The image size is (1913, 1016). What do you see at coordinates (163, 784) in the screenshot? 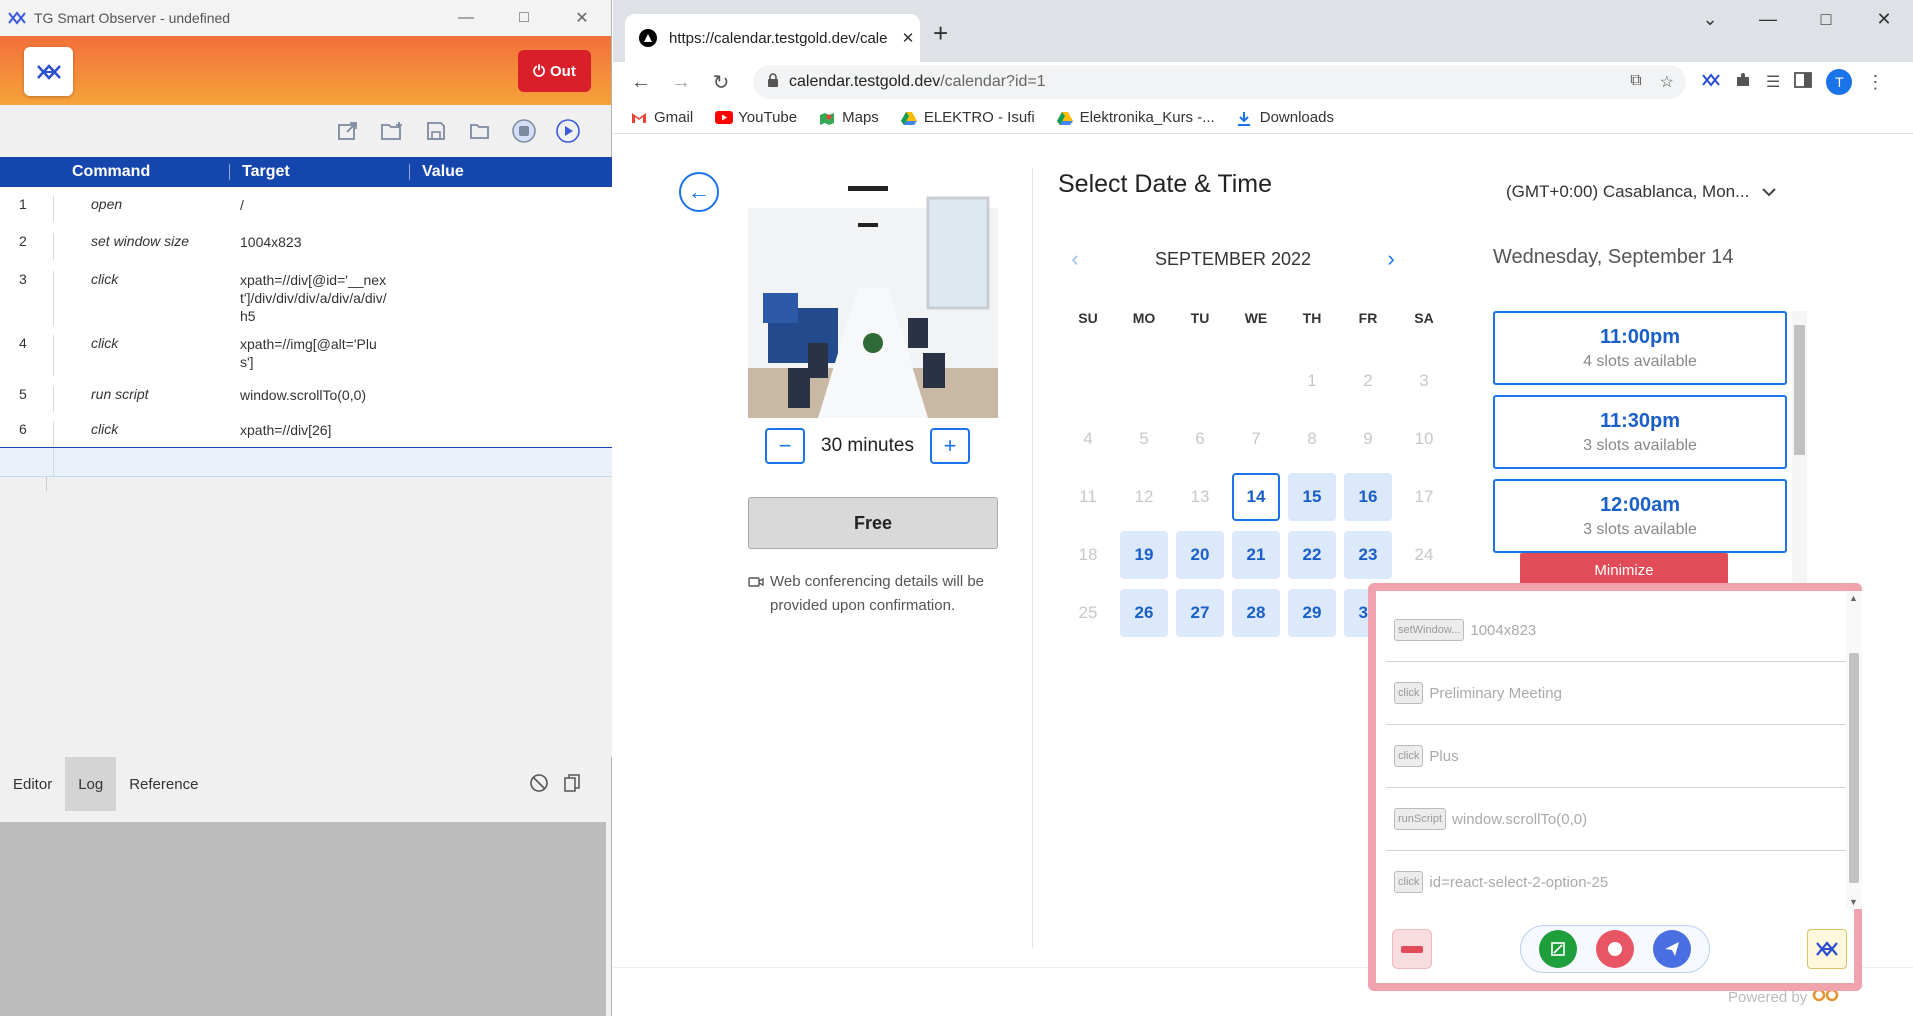
I see `tab-reference: Reference` at bounding box center [163, 784].